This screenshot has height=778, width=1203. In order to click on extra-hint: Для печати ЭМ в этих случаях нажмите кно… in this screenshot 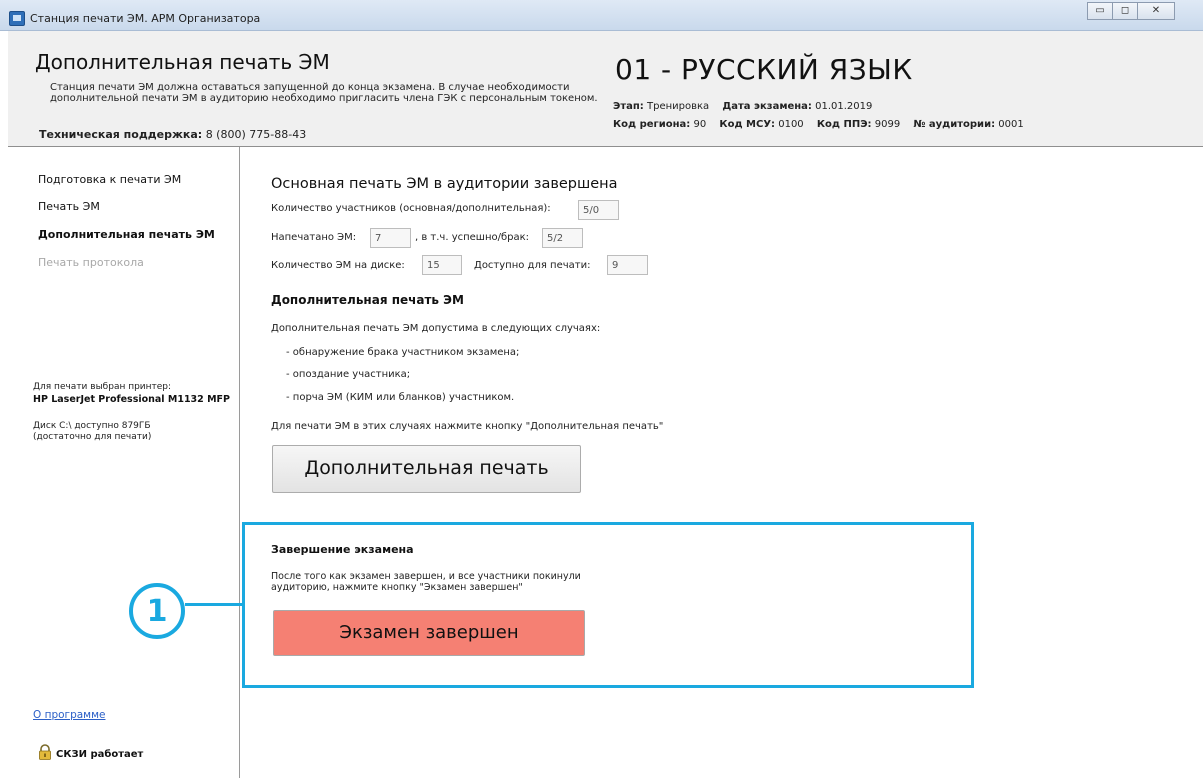, I will do `click(467, 426)`.